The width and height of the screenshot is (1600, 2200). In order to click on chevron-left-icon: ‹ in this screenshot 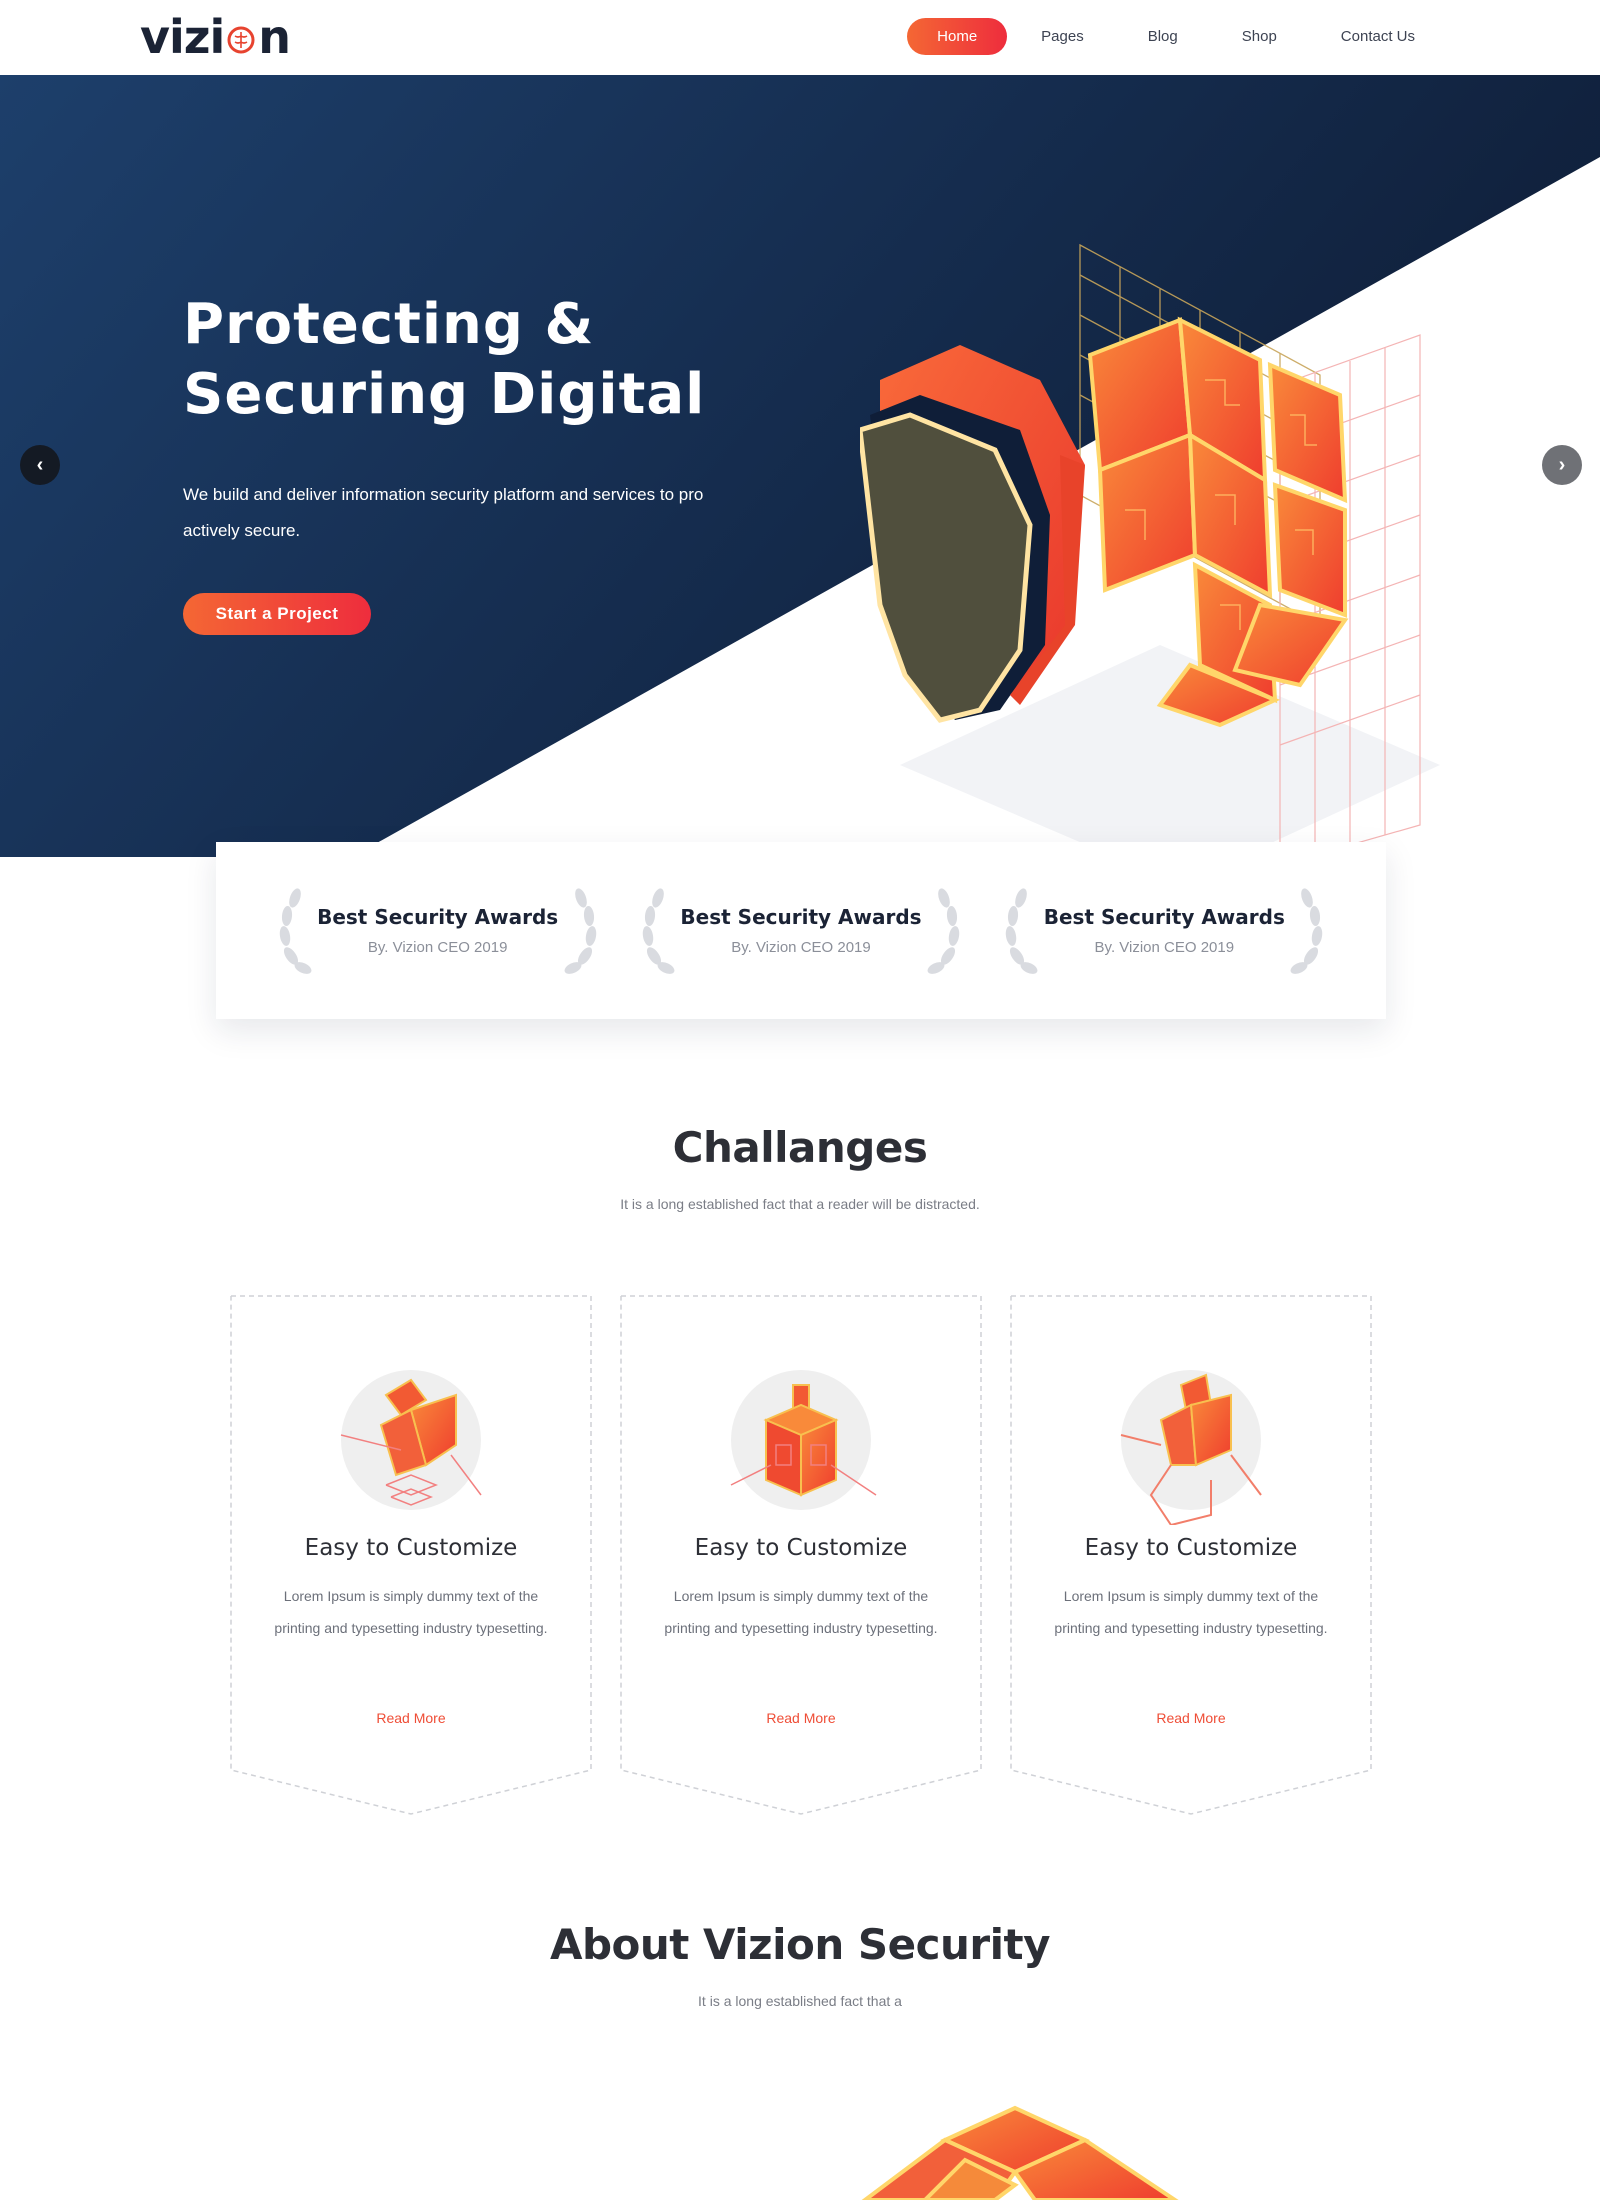, I will do `click(40, 464)`.